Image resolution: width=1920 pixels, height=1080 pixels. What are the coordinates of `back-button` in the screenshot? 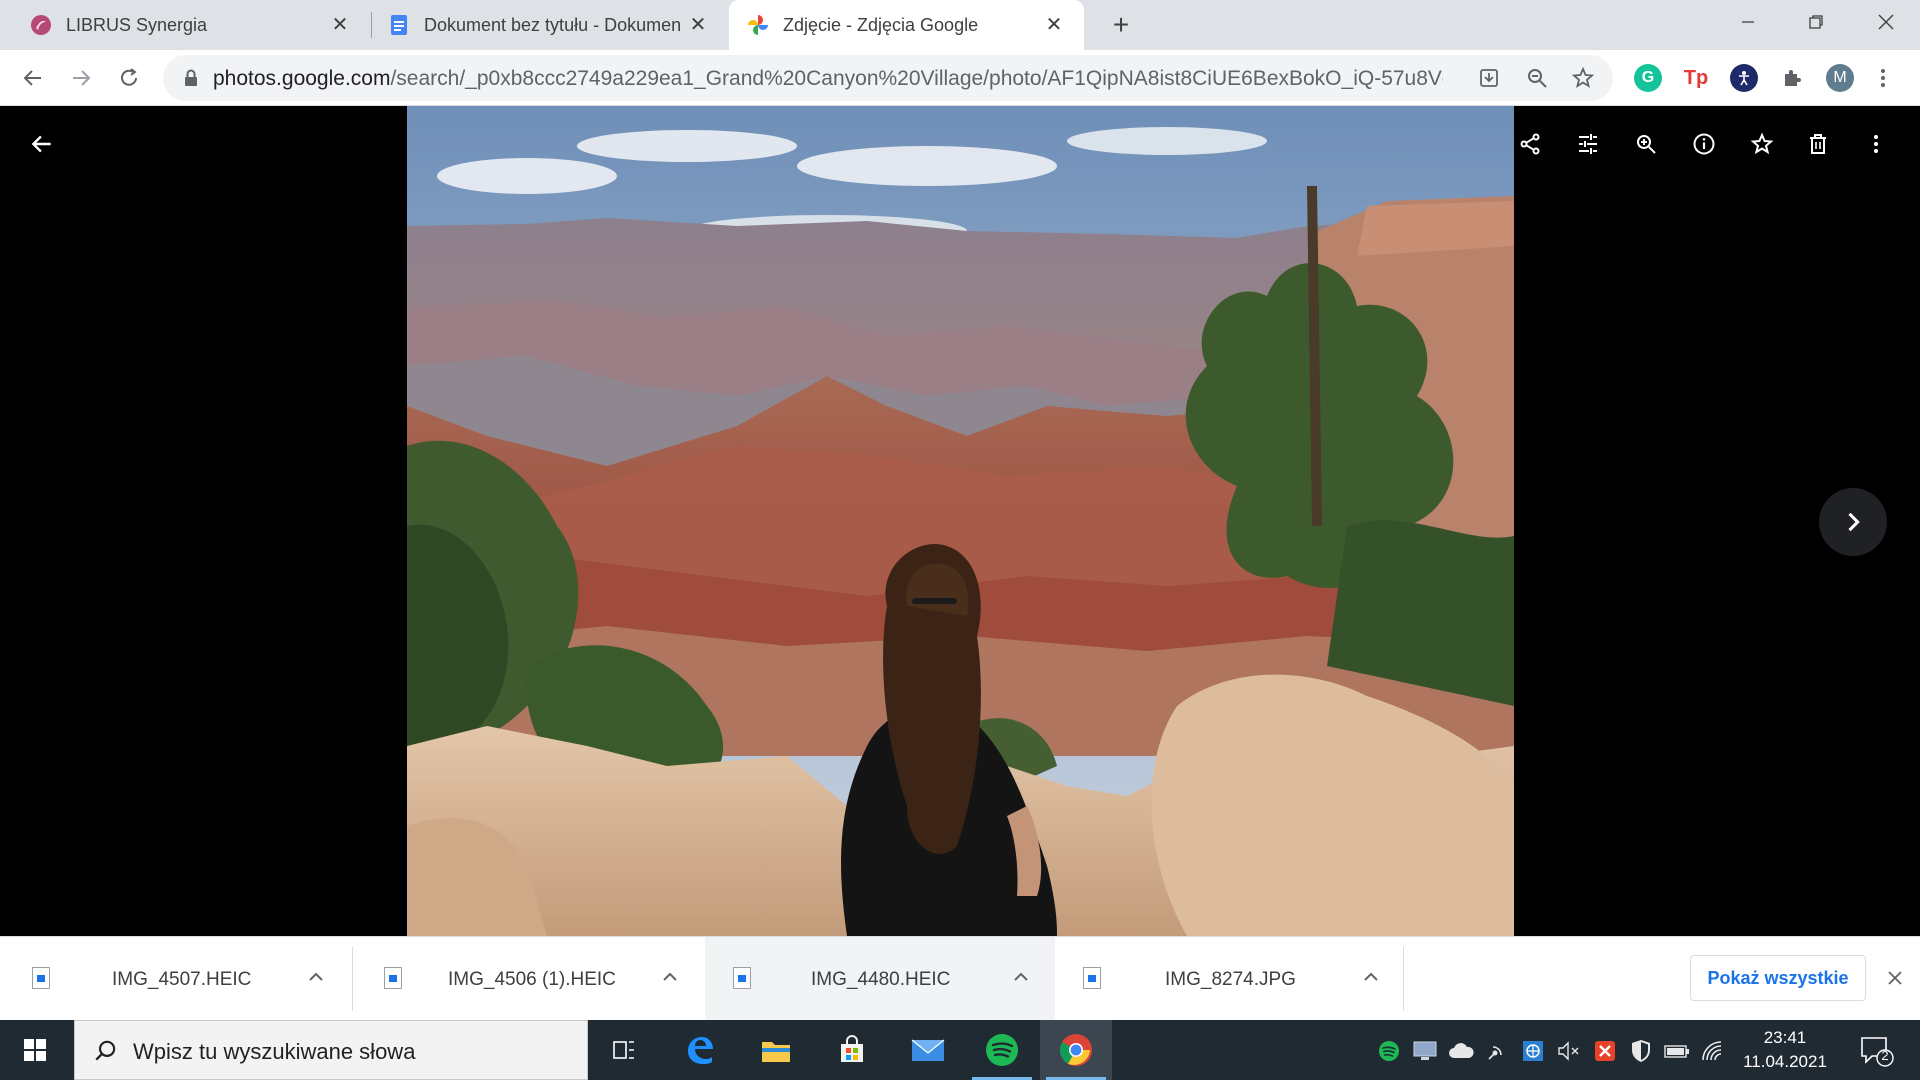 It's located at (33, 78).